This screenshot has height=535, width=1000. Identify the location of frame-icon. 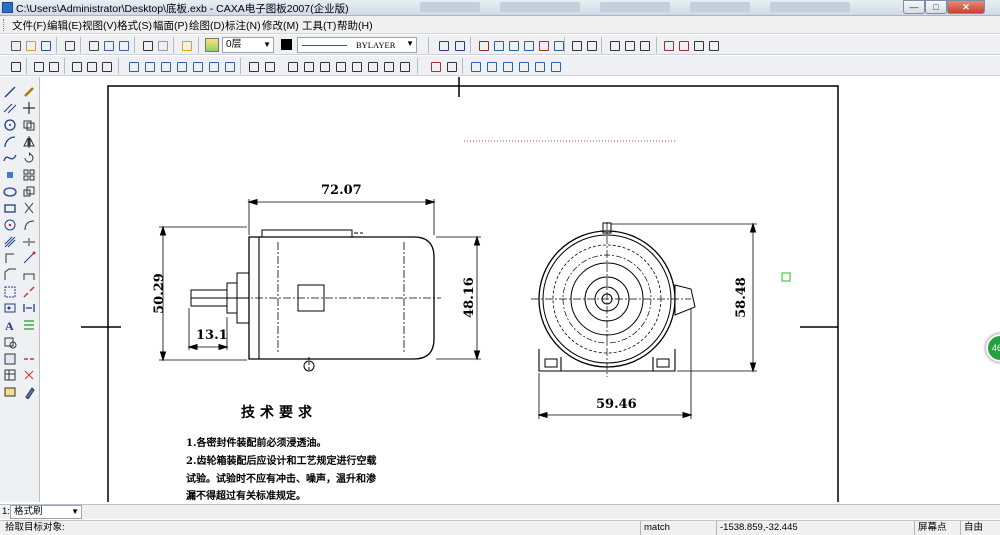
(629, 45).